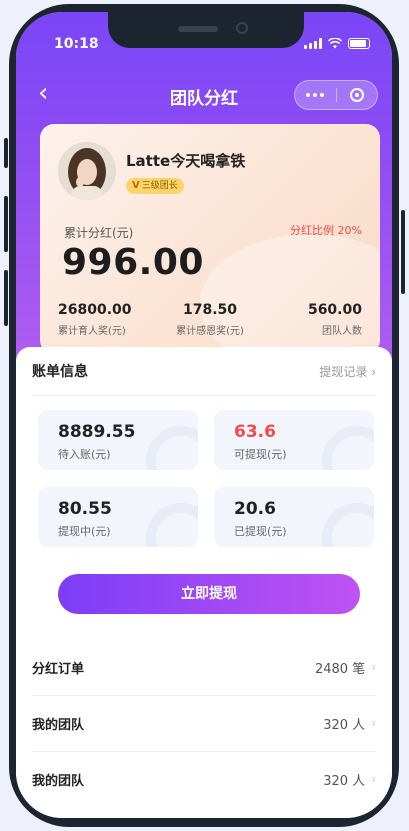 The width and height of the screenshot is (409, 831). Describe the element at coordinates (209, 310) in the screenshot. I see `stat-value: 178.50` at that location.